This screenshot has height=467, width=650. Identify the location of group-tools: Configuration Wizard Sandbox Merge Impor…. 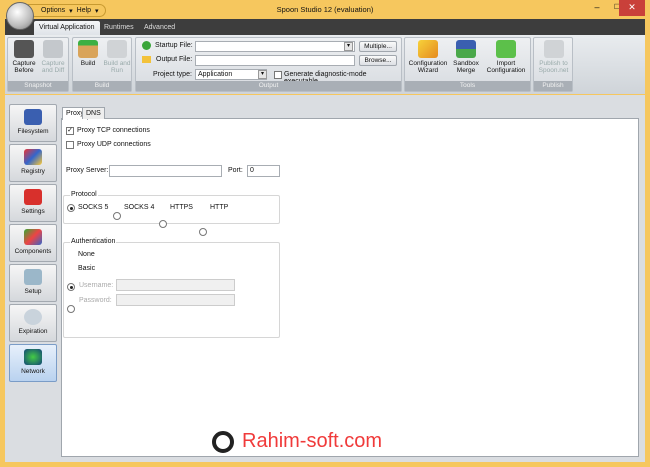
(467, 64).